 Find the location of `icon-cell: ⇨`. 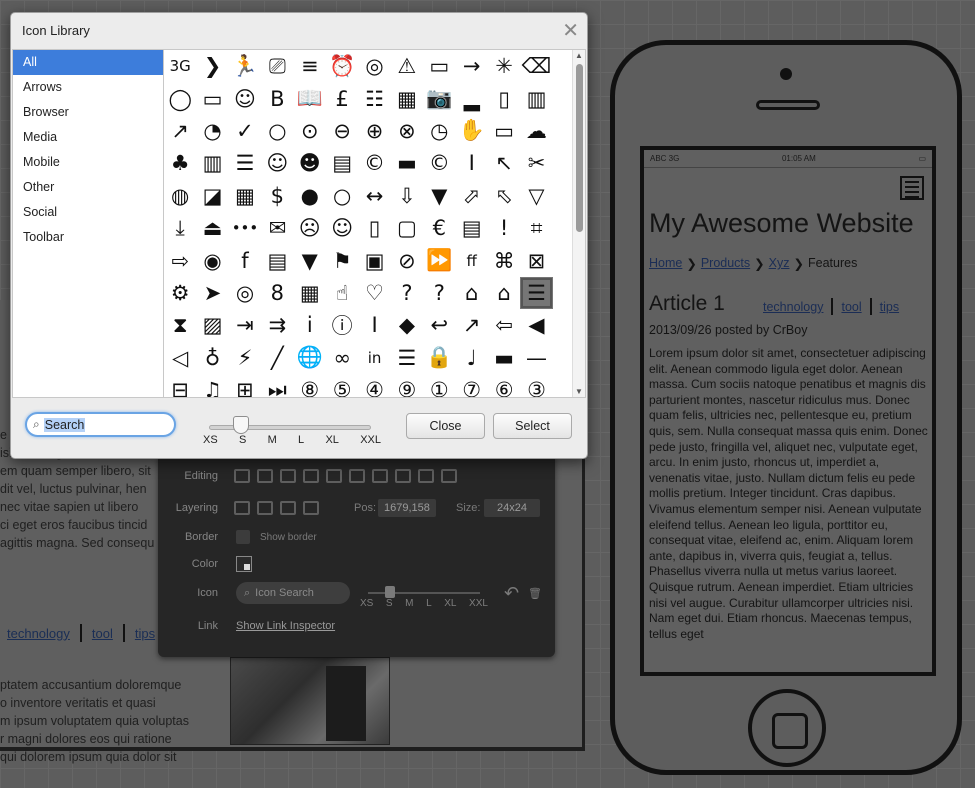

icon-cell: ⇨ is located at coordinates (180, 260).